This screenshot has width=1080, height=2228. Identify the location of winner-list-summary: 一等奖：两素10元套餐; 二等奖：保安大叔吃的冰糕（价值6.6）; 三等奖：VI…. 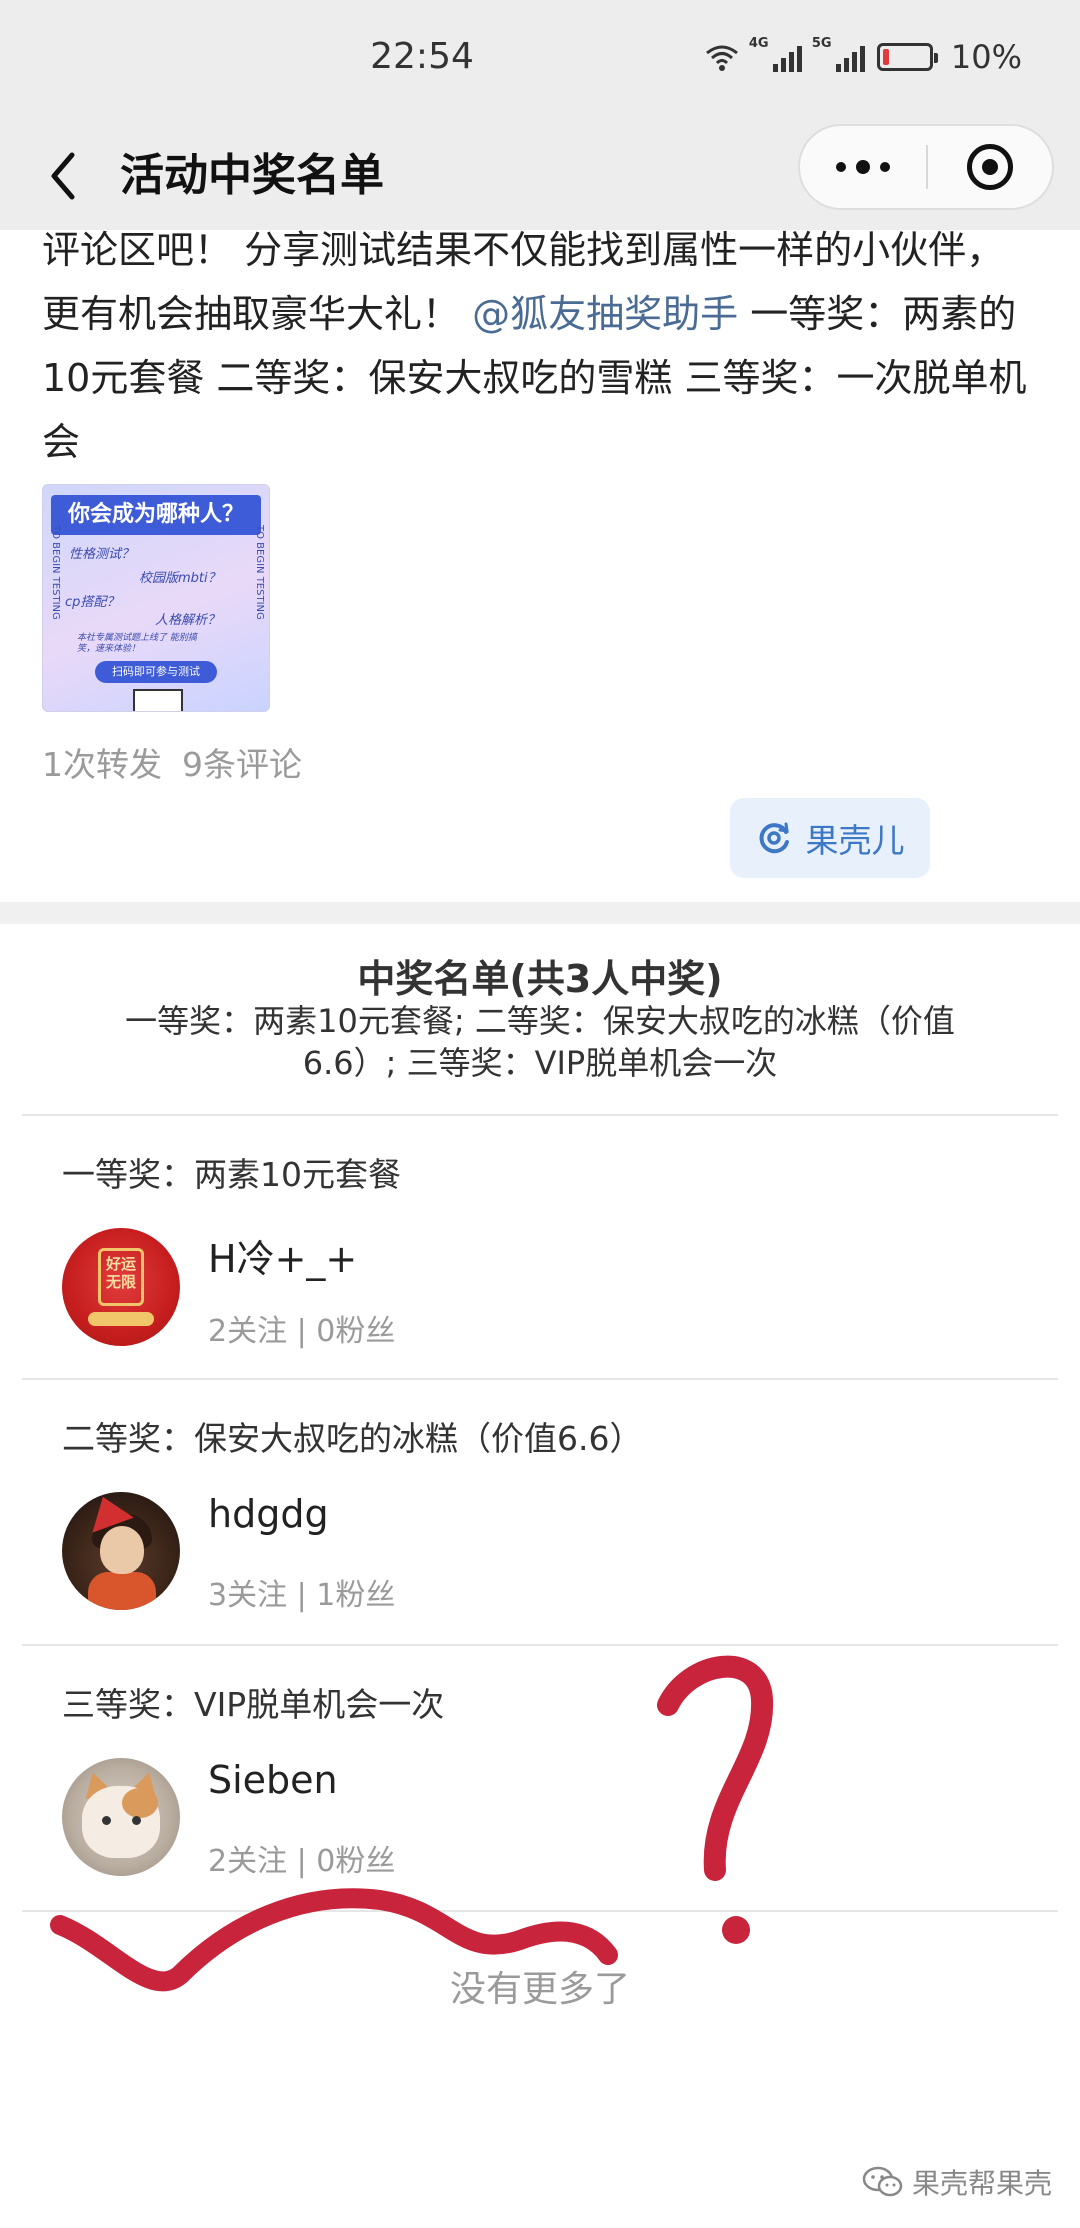
(540, 1042).